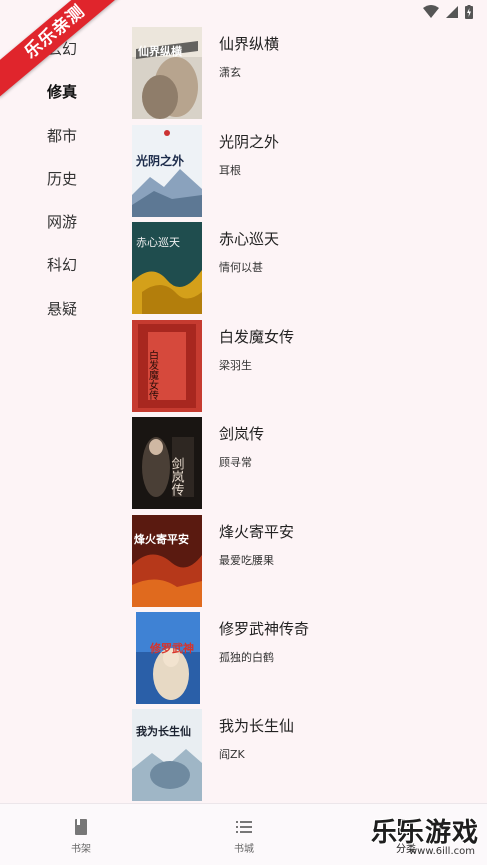  I want to click on sidebar-item-dushi: 都市, so click(62, 135).